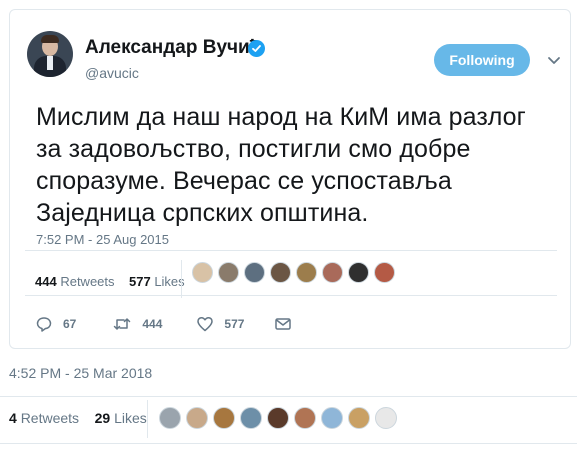 This screenshot has height=451, width=577. I want to click on chevron-down-icon, so click(554, 60).